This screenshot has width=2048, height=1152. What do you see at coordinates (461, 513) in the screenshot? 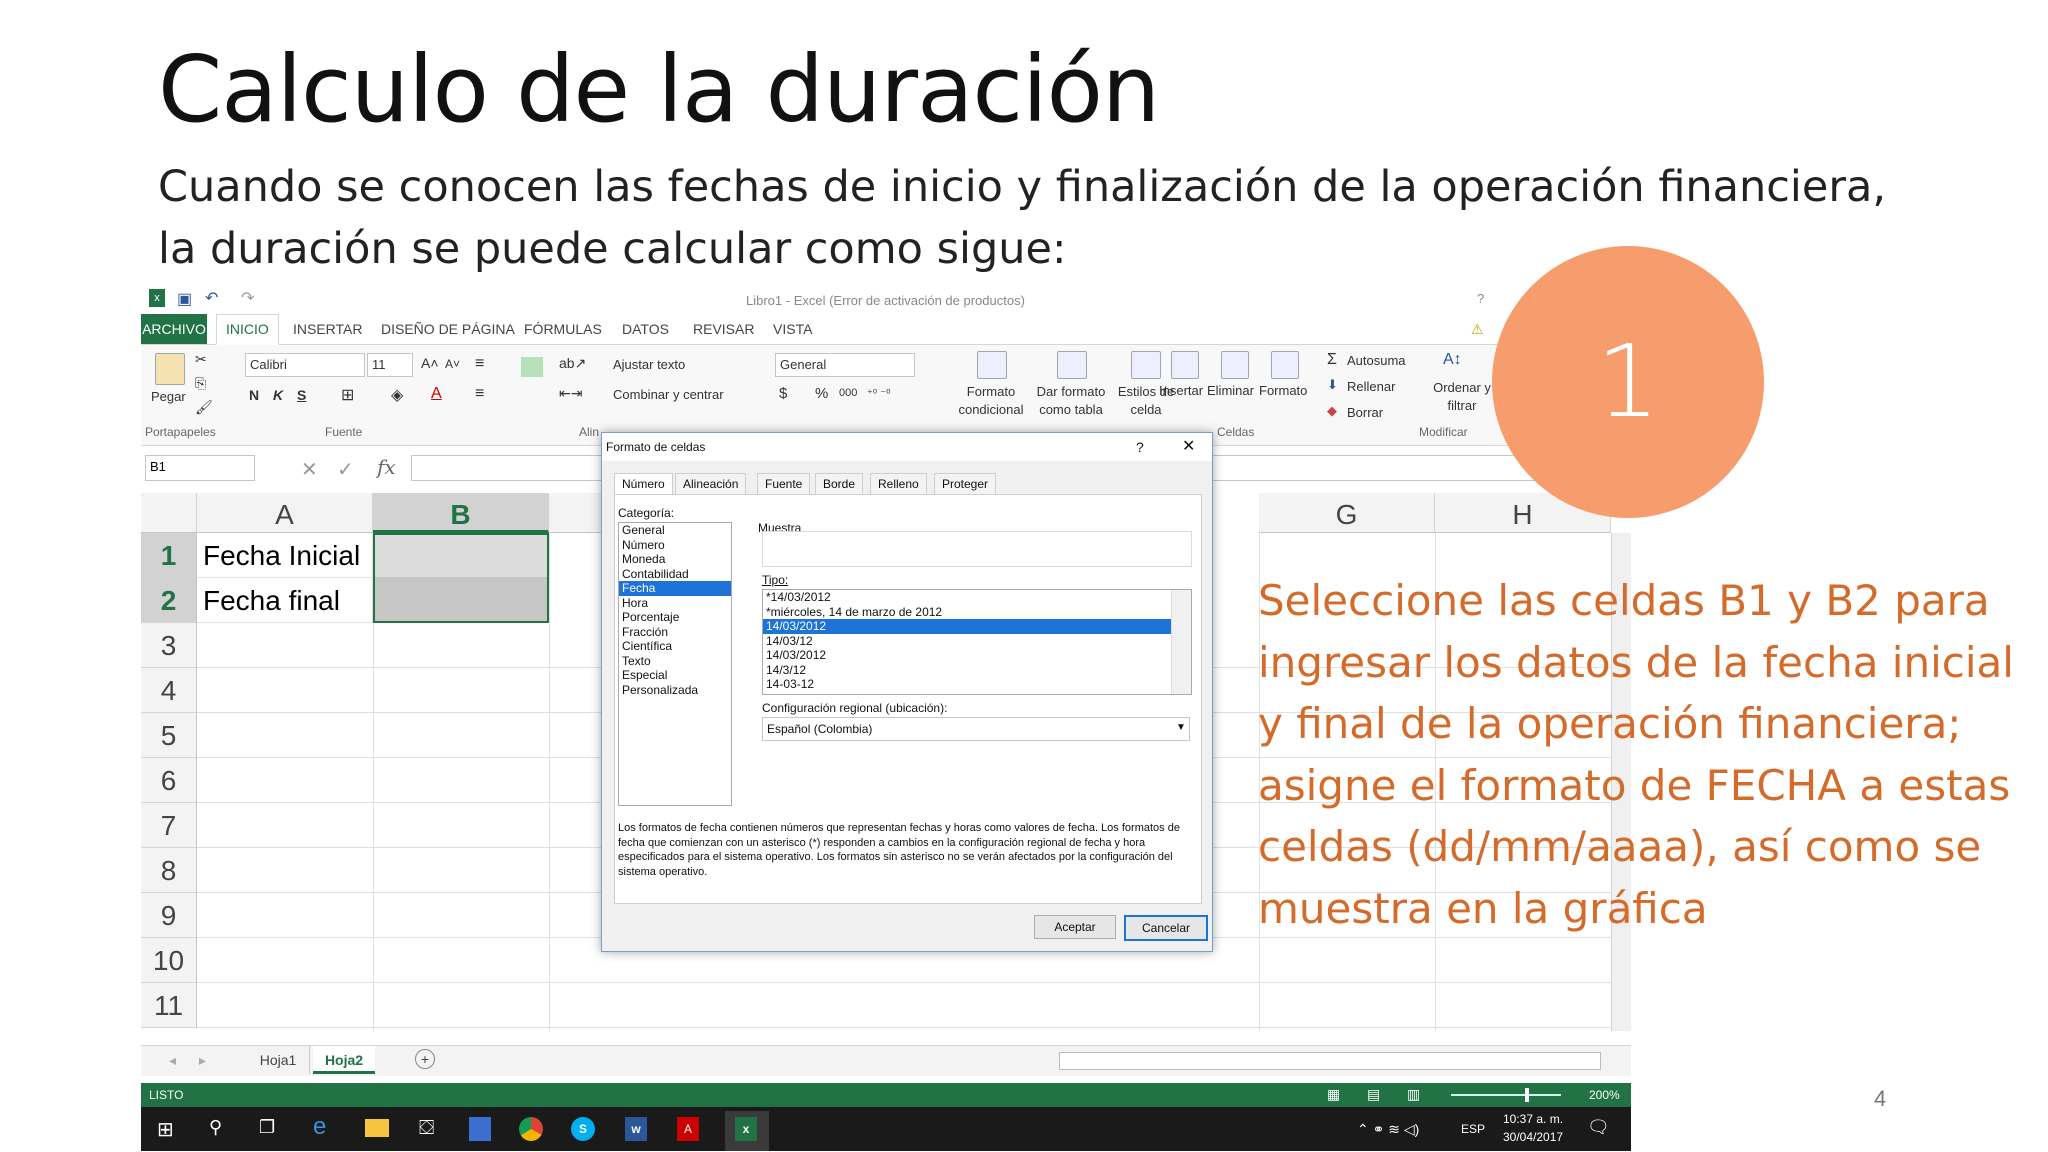
I see `column-header-b: B` at bounding box center [461, 513].